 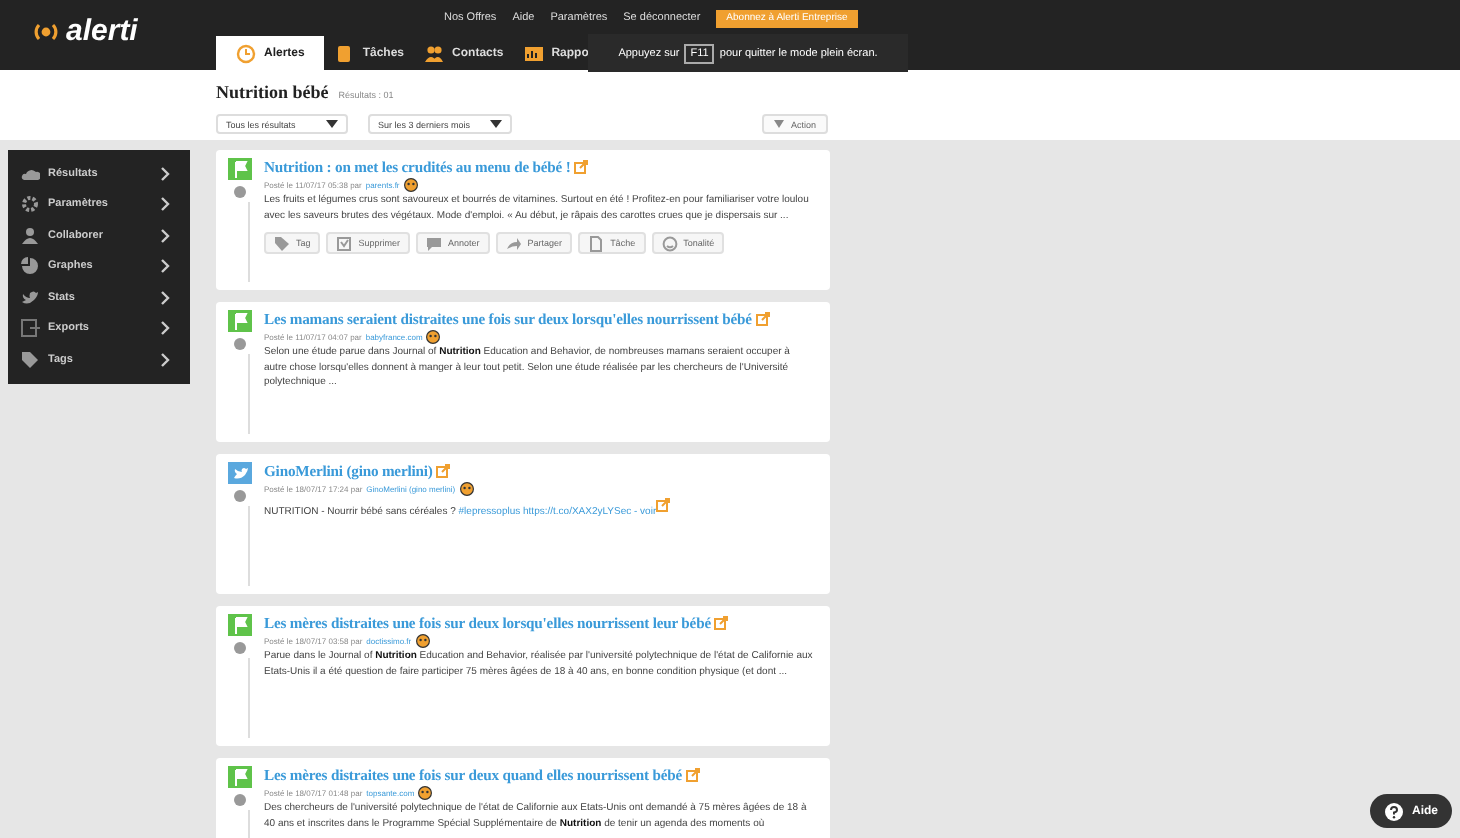 I want to click on page-title: Nutrition bébé, so click(x=272, y=92).